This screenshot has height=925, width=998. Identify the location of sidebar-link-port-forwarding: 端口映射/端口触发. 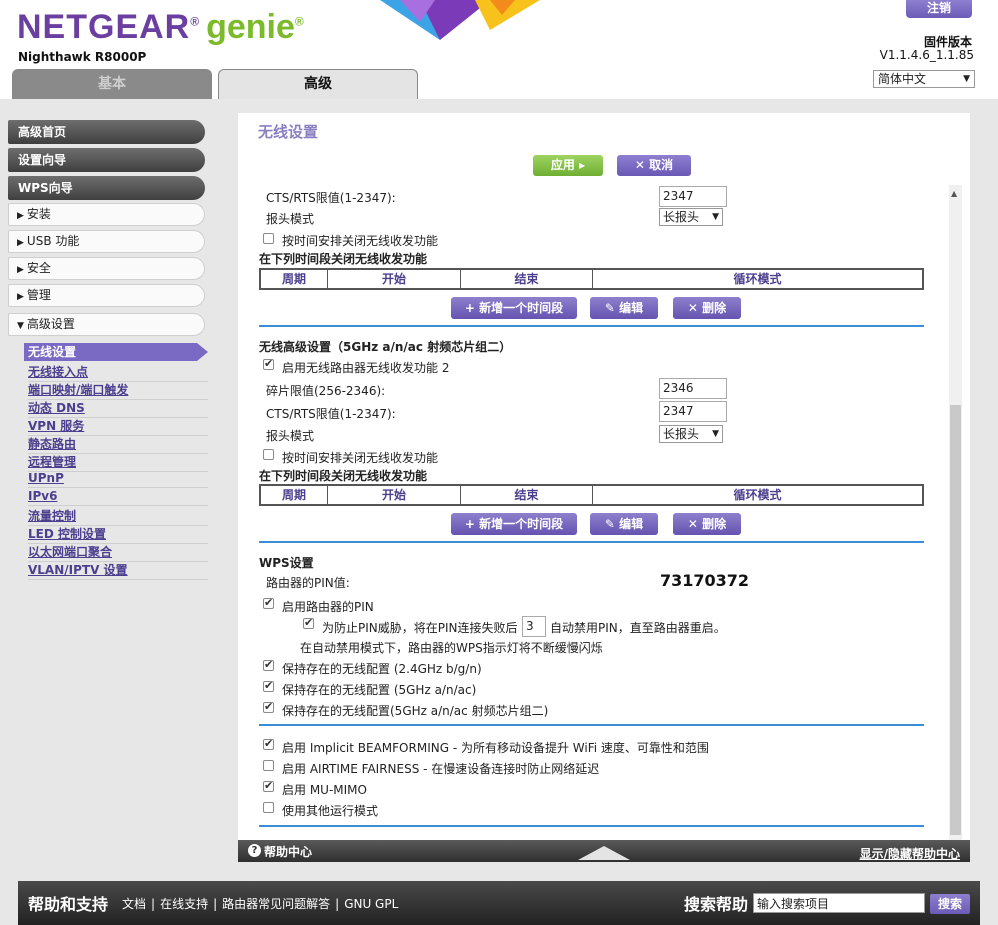
(118, 391).